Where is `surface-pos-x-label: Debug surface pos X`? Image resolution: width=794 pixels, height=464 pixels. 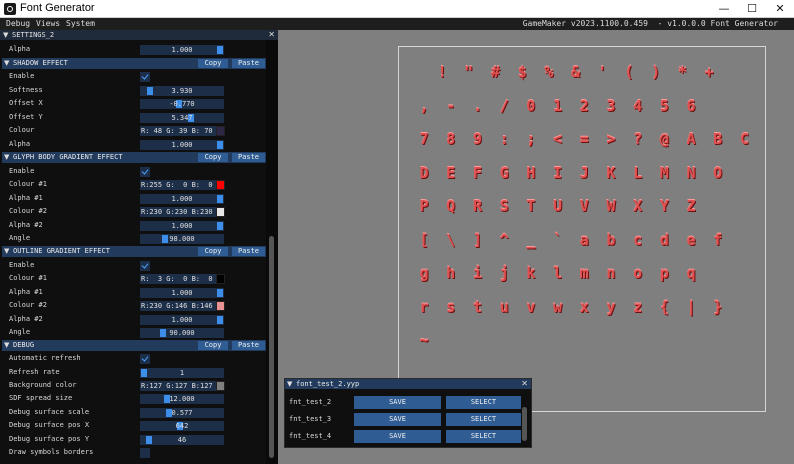 surface-pos-x-label: Debug surface pos X is located at coordinates (49, 425).